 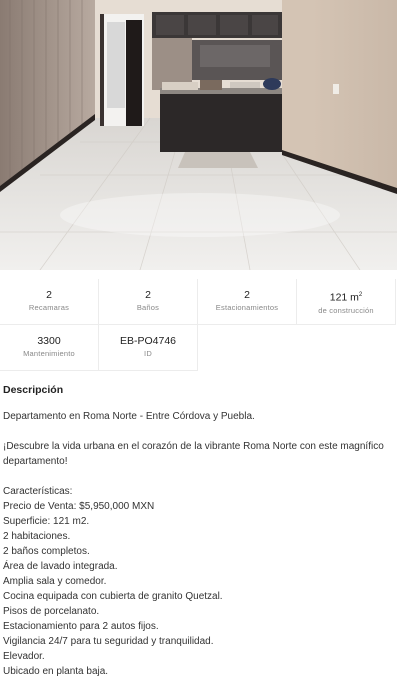 I want to click on stat-value: EB-PO4746, so click(x=148, y=341).